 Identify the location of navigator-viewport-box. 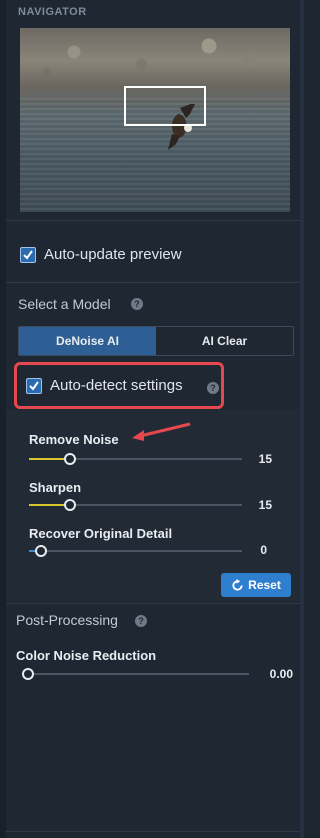
(165, 106).